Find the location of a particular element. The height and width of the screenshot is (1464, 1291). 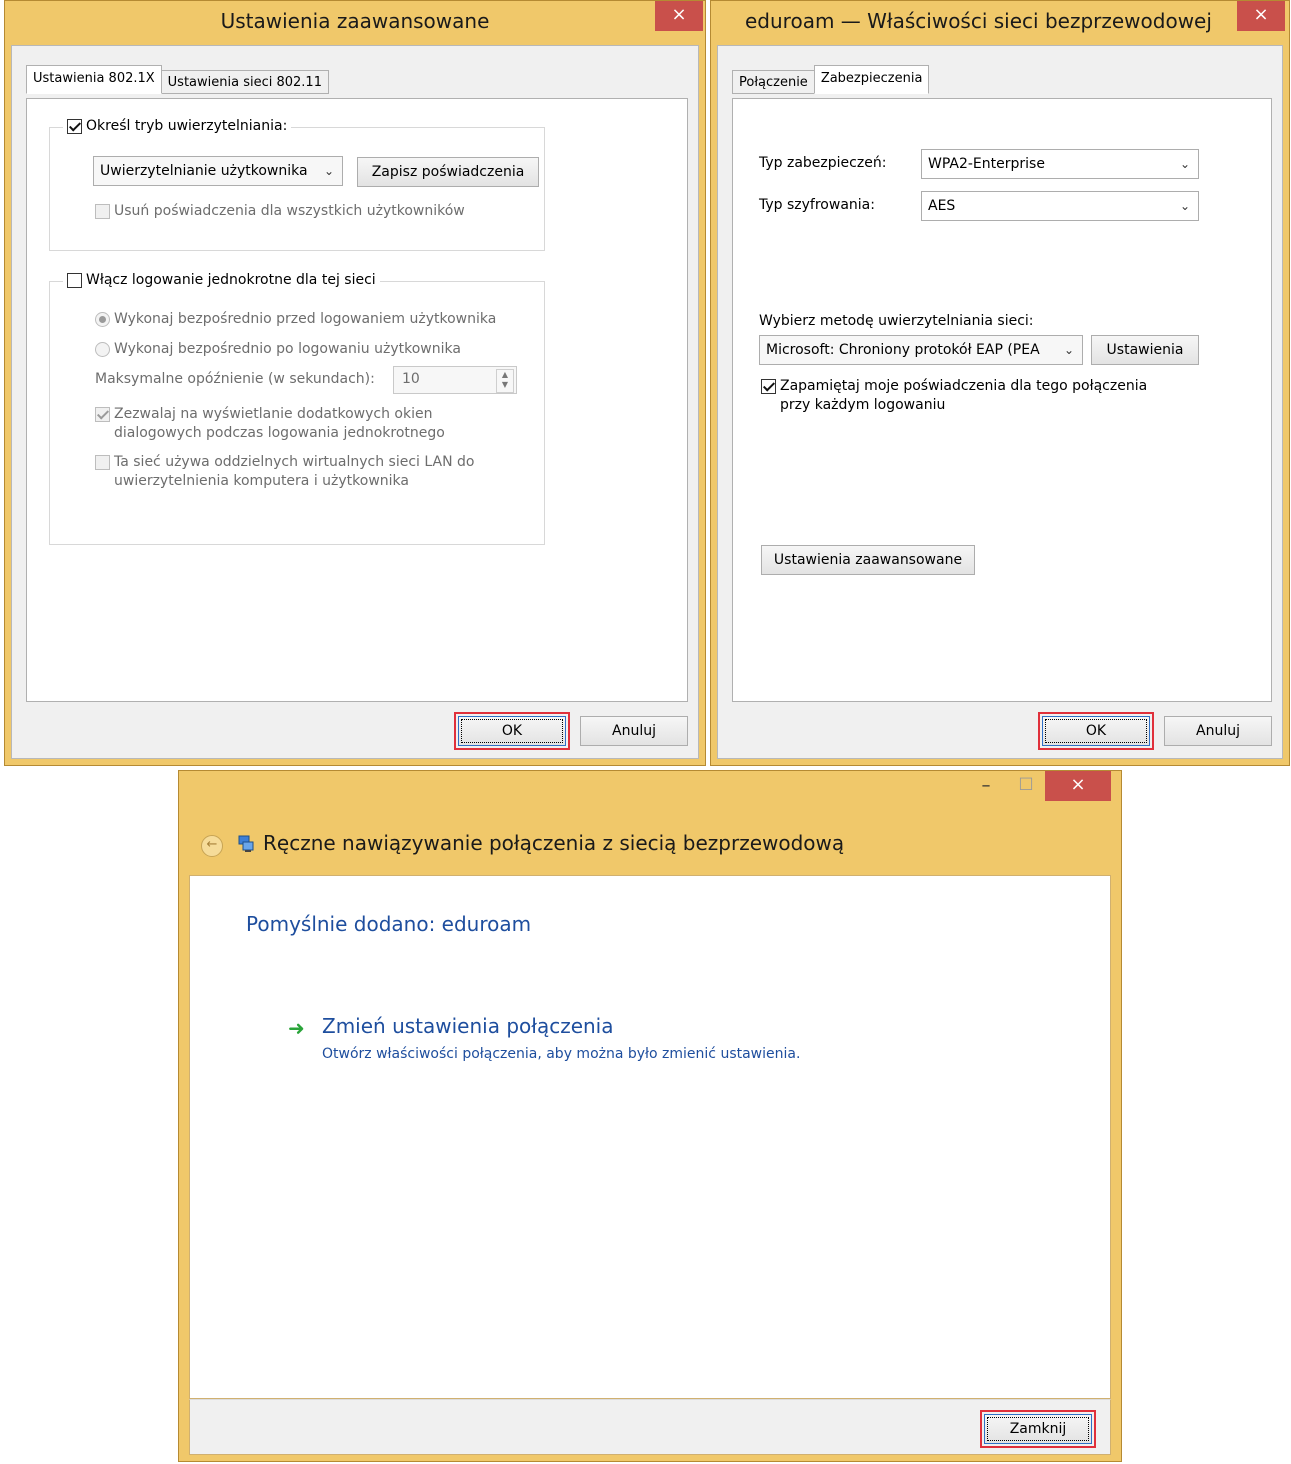

auth-mode-select: Uwierzytelnianie użytkownika ⌄ is located at coordinates (218, 171).